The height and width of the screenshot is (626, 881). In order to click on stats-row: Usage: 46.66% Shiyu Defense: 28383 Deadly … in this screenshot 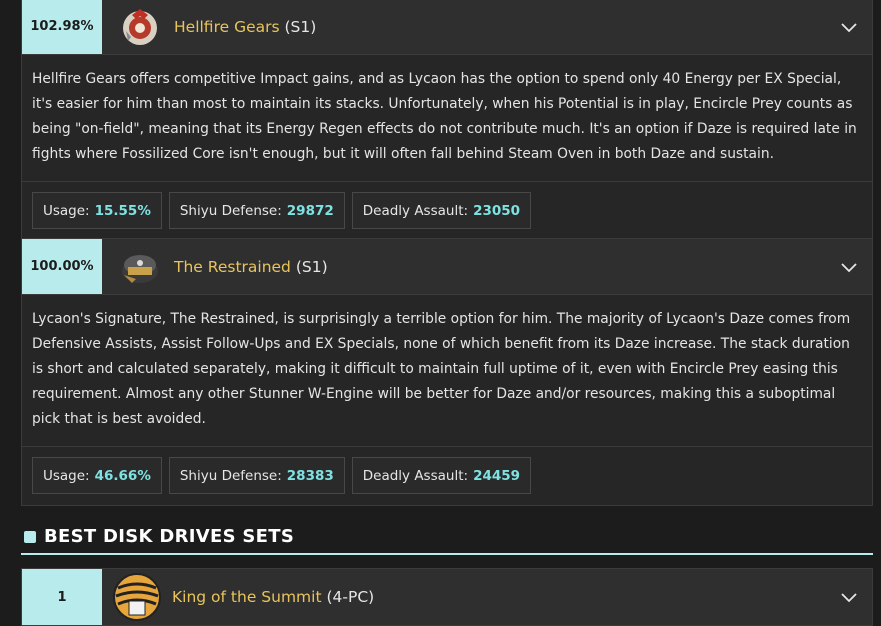, I will do `click(447, 476)`.